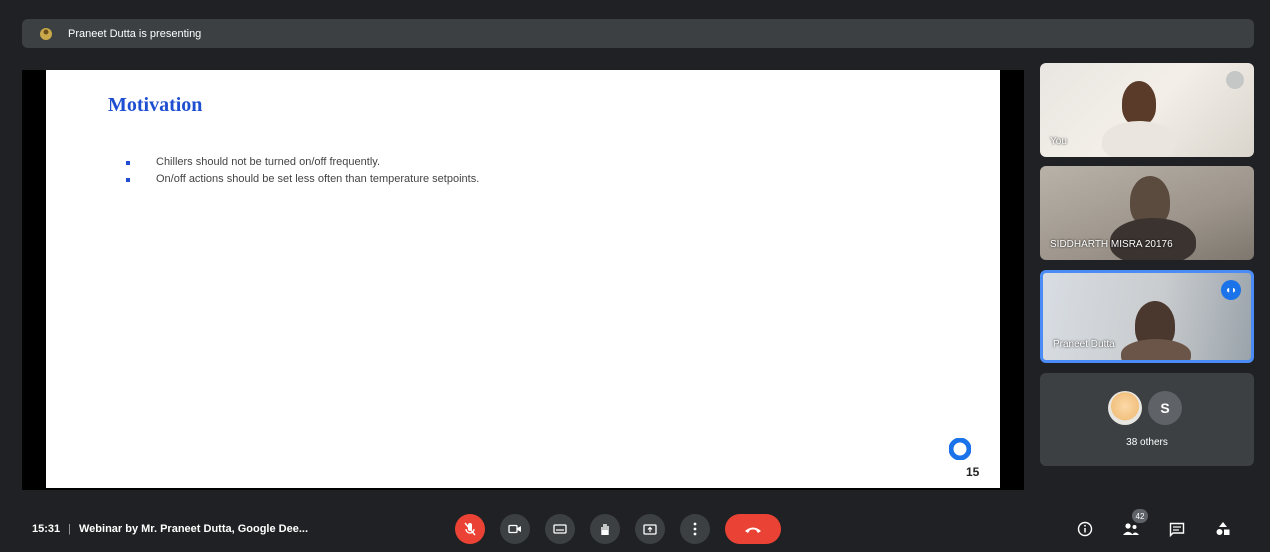  I want to click on presentation-banner: Praneet Dutta is presenting, so click(638, 33).